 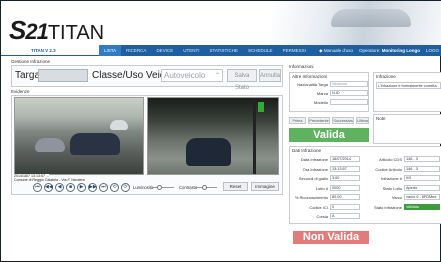 What do you see at coordinates (314, 159) in the screenshot?
I see `dati-field-label: Data Infrazione` at bounding box center [314, 159].